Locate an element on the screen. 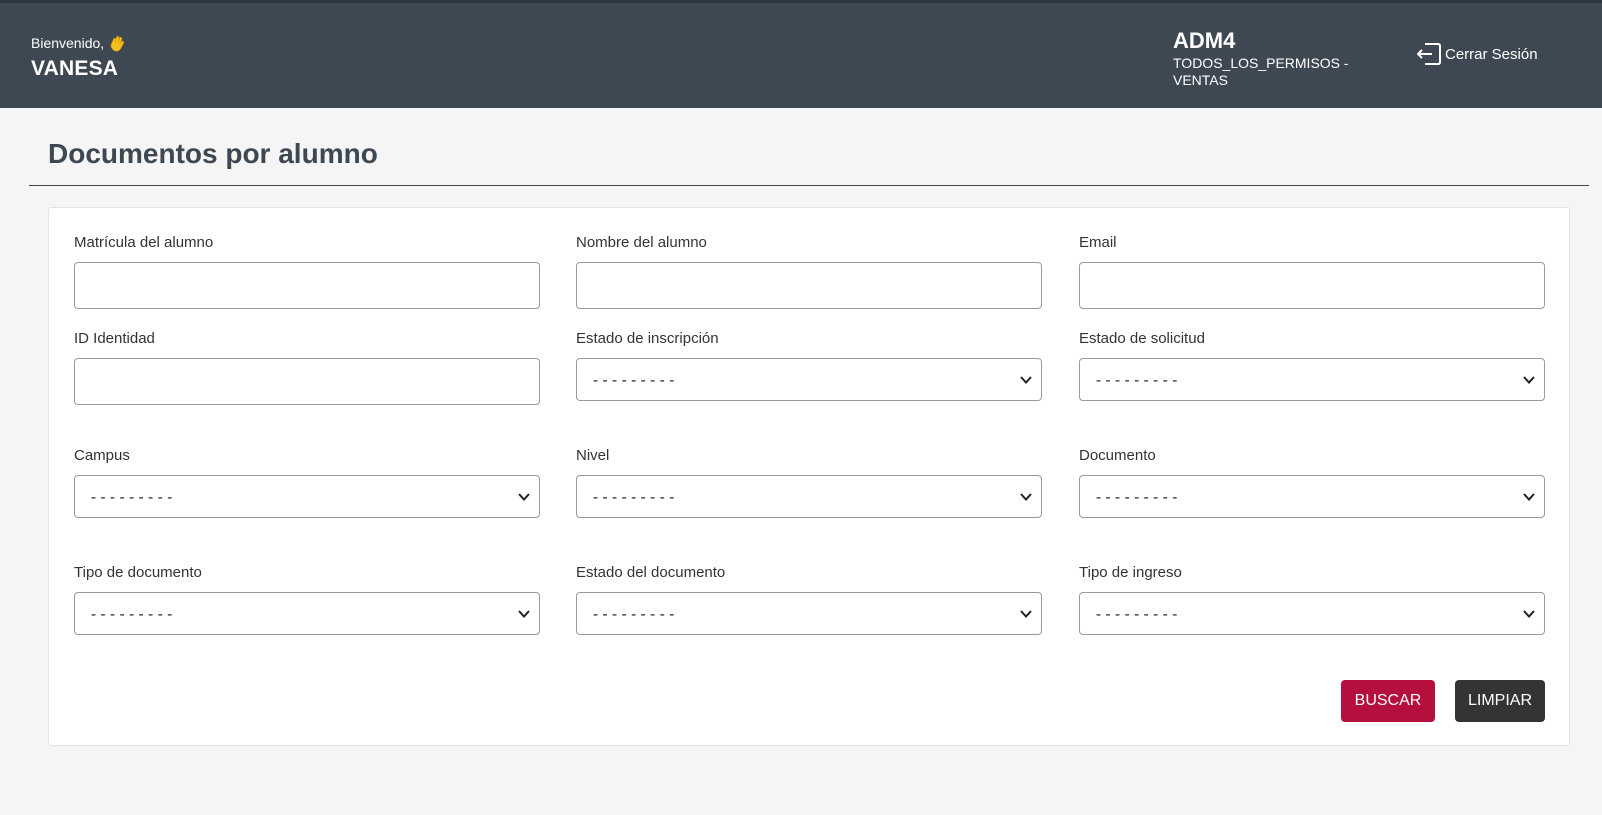 Image resolution: width=1602 pixels, height=815 pixels. field-documento: Documento --------- is located at coordinates (1312, 482).